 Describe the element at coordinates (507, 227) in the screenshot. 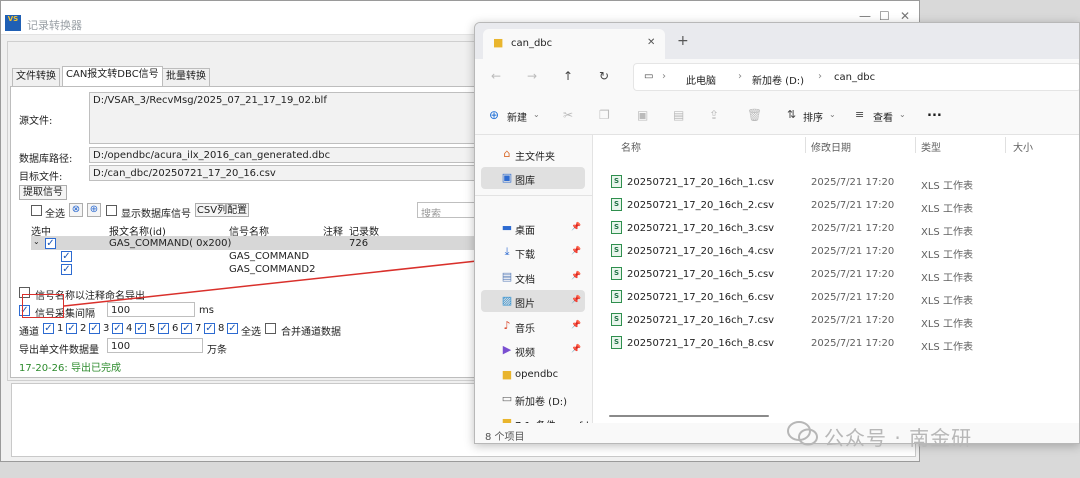

I see `desktop-icon: ▬` at that location.